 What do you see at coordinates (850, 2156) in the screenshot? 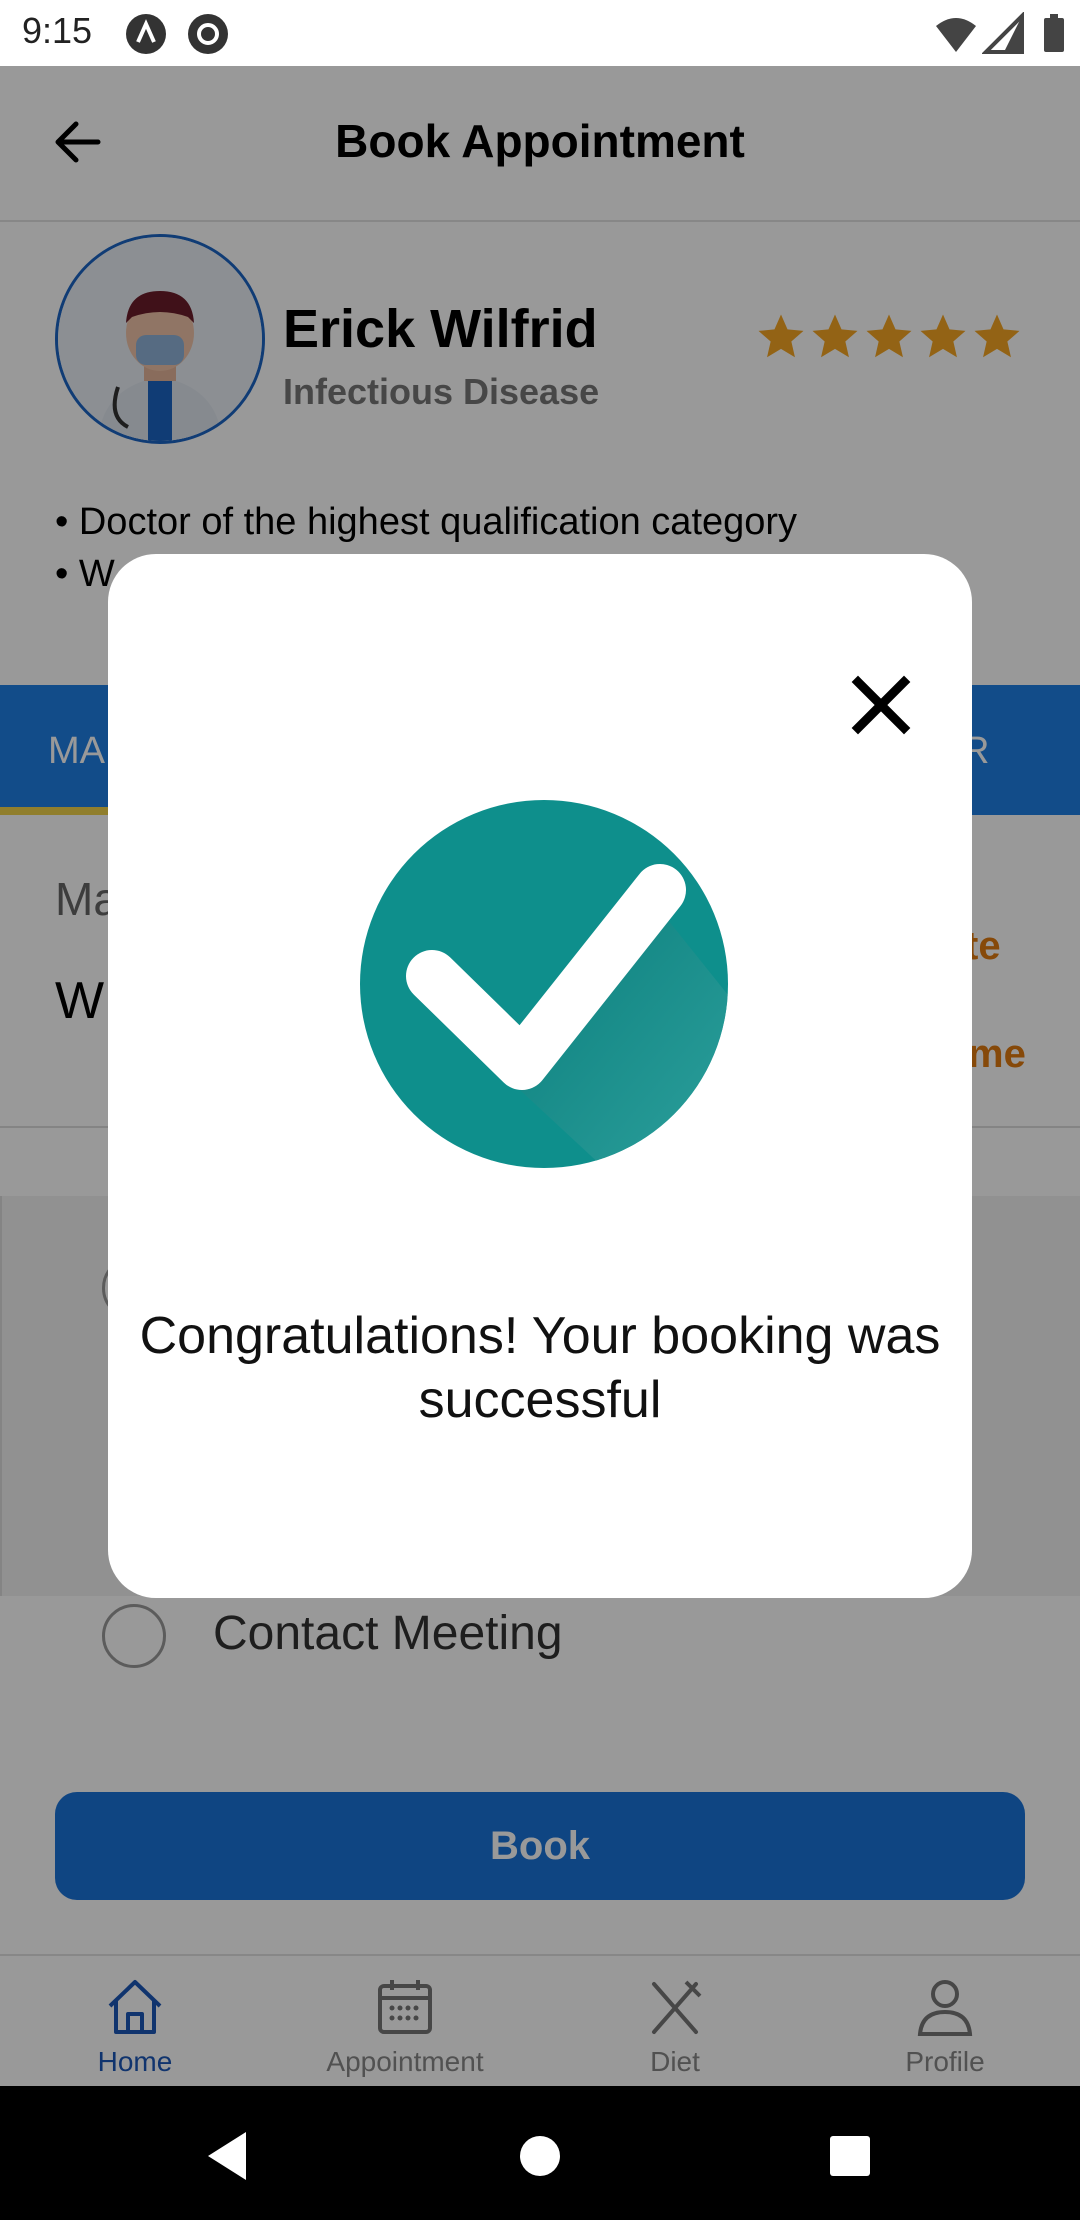
I see `recents-nav-icon` at bounding box center [850, 2156].